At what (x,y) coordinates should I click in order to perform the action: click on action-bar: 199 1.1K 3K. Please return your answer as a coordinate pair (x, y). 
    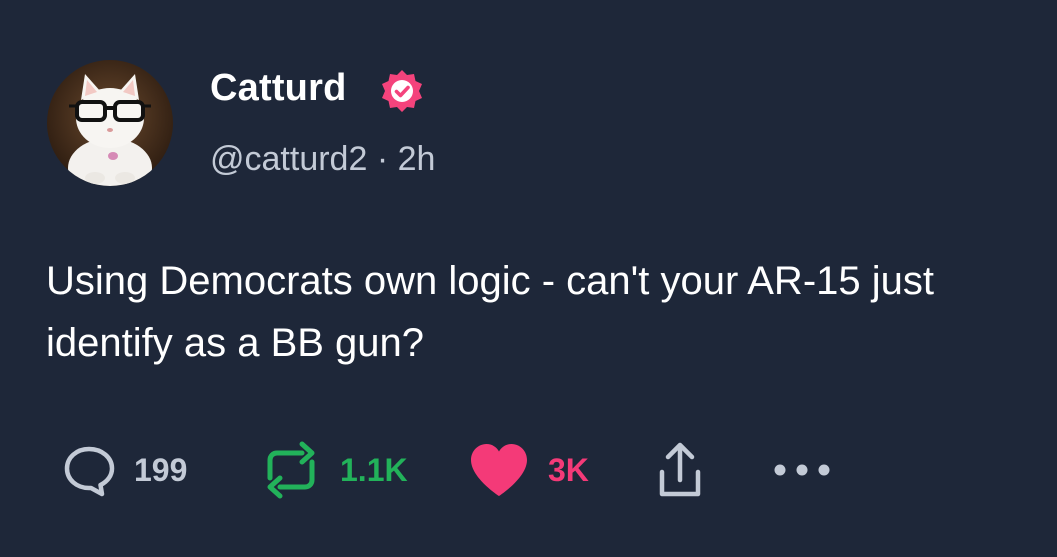
    Looking at the image, I should click on (528, 470).